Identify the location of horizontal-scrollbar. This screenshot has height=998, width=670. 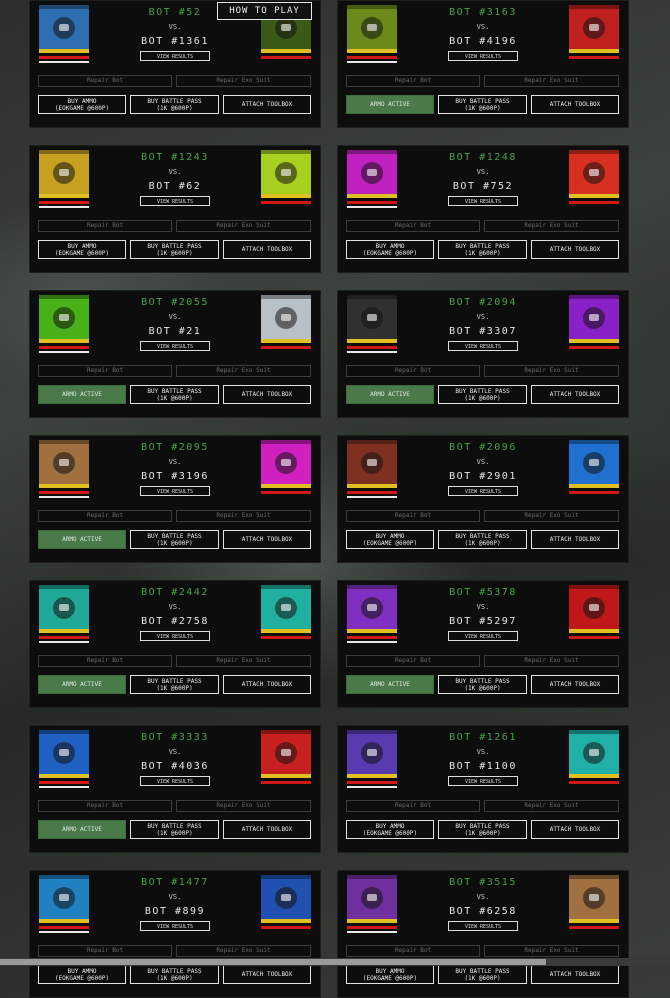
(335, 962).